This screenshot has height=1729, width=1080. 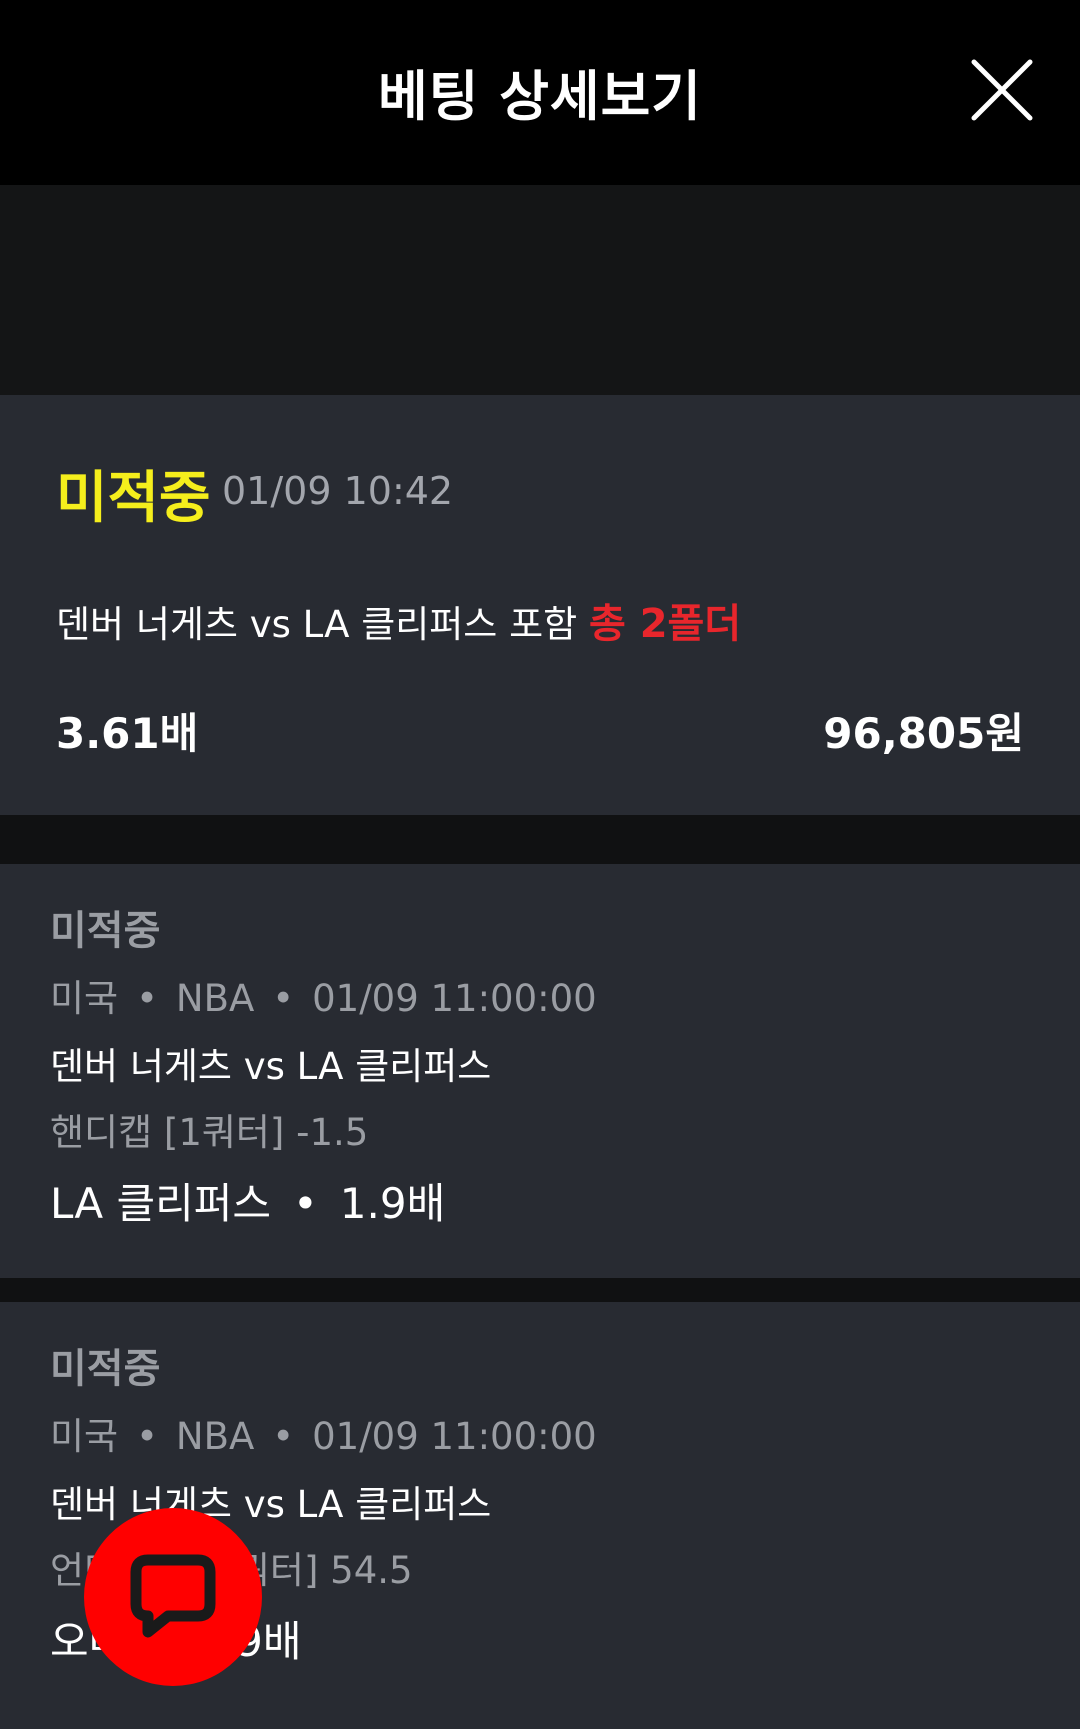 What do you see at coordinates (317, 624) in the screenshot?
I see `summary-description-text: 덴버 너게츠 vs LA 클리퍼스 포함` at bounding box center [317, 624].